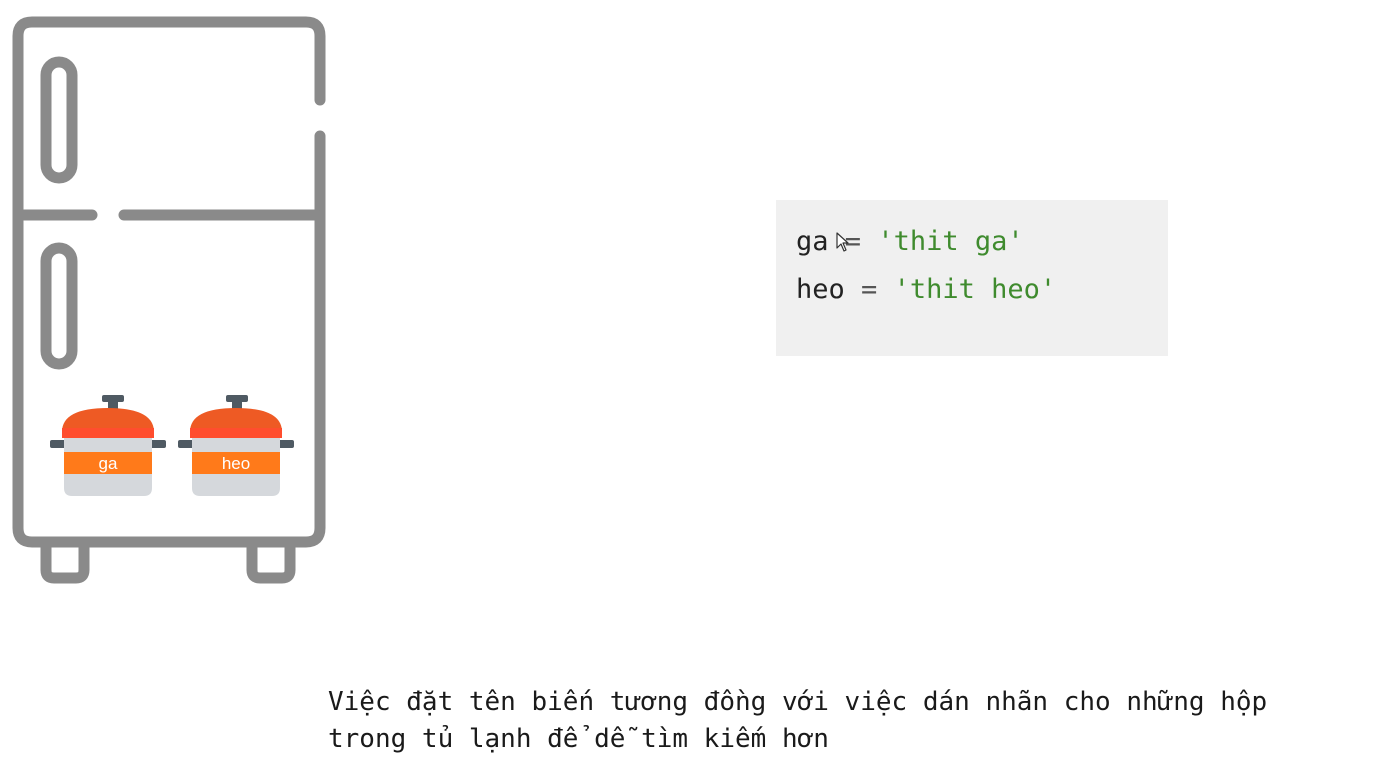 This screenshot has width=1391, height=769. Describe the element at coordinates (869, 289) in the screenshot. I see `assign-operator: =` at that location.